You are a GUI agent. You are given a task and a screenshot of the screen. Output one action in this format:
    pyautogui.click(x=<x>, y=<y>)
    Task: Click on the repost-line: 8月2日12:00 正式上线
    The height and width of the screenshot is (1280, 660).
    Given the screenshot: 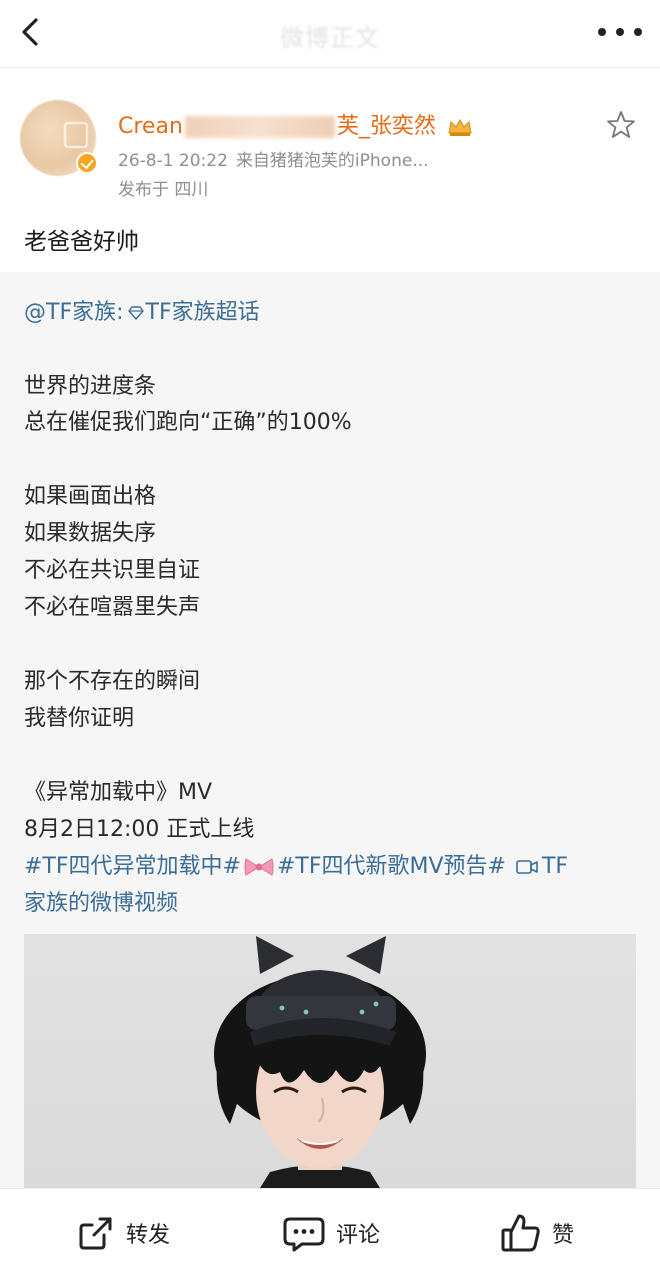 What is the action you would take?
    pyautogui.click(x=139, y=829)
    